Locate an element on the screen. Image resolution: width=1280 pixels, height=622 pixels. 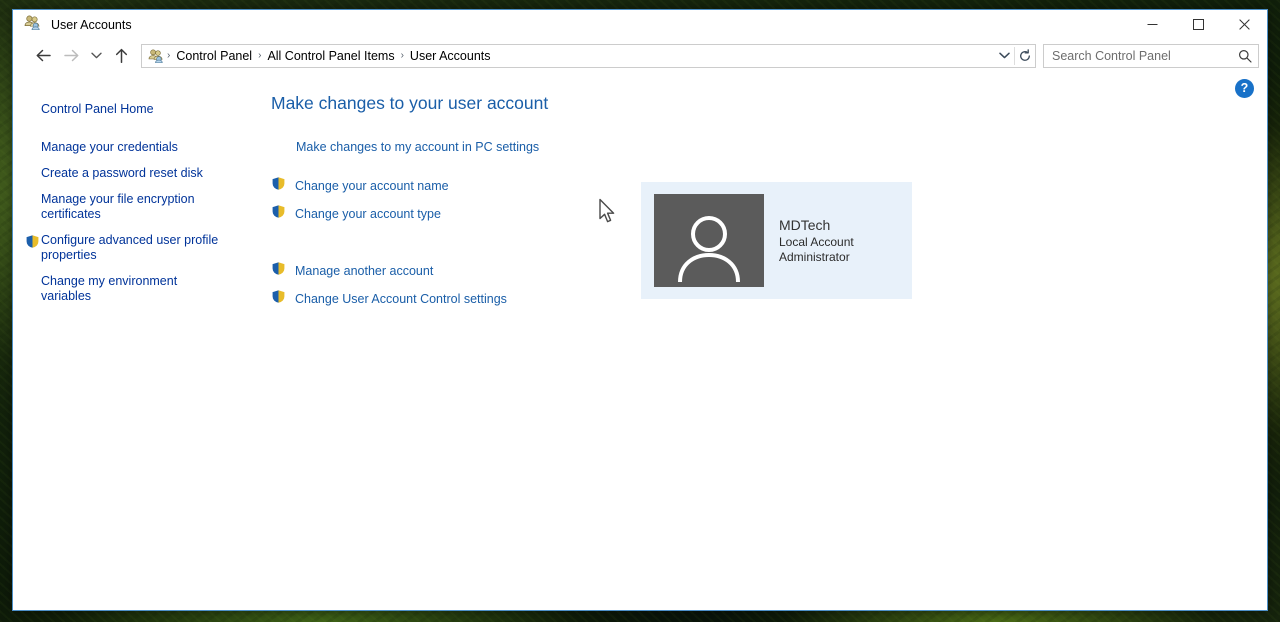
breadcrumb-all-control-panel-items: All Control Panel Items is located at coordinates (330, 56).